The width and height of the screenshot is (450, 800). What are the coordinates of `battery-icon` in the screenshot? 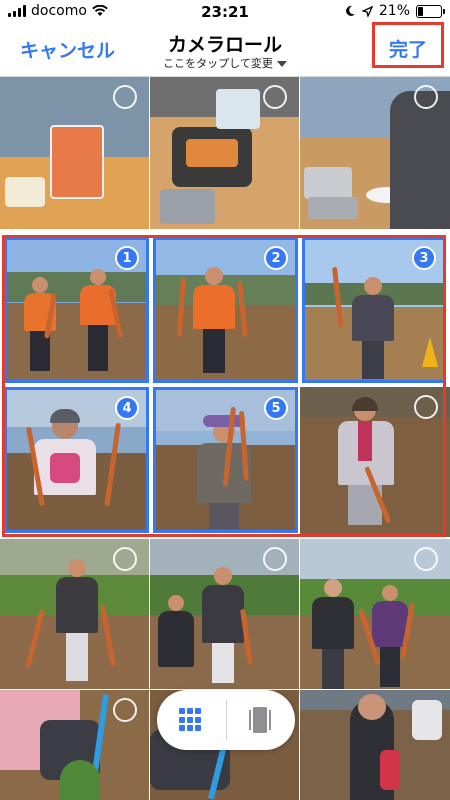 It's located at (430, 11).